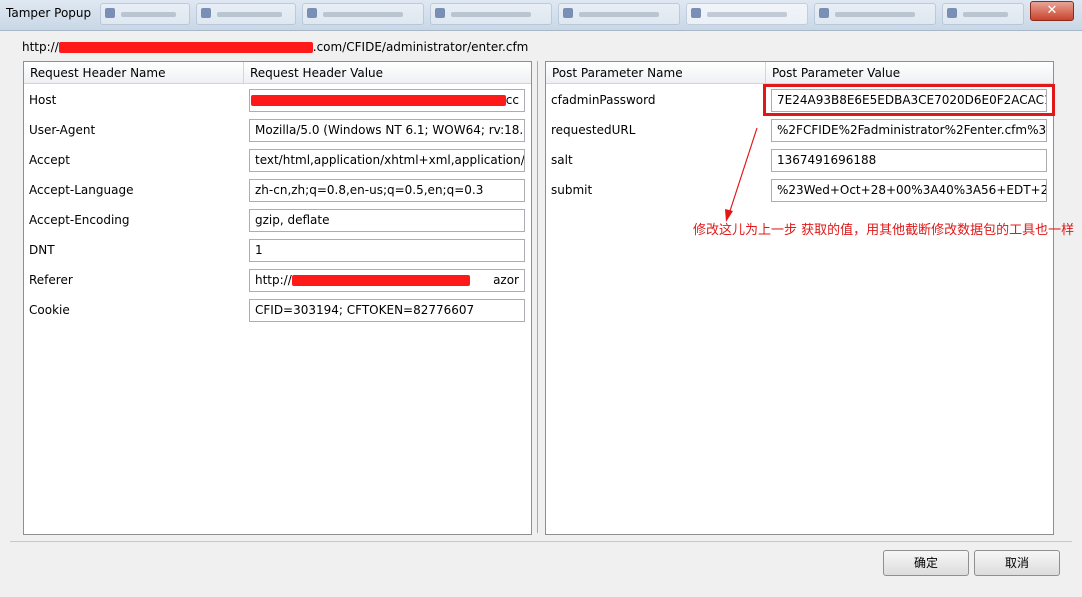 Image resolution: width=1082 pixels, height=597 pixels. What do you see at coordinates (43, 100) in the screenshot?
I see `header-name: Host` at bounding box center [43, 100].